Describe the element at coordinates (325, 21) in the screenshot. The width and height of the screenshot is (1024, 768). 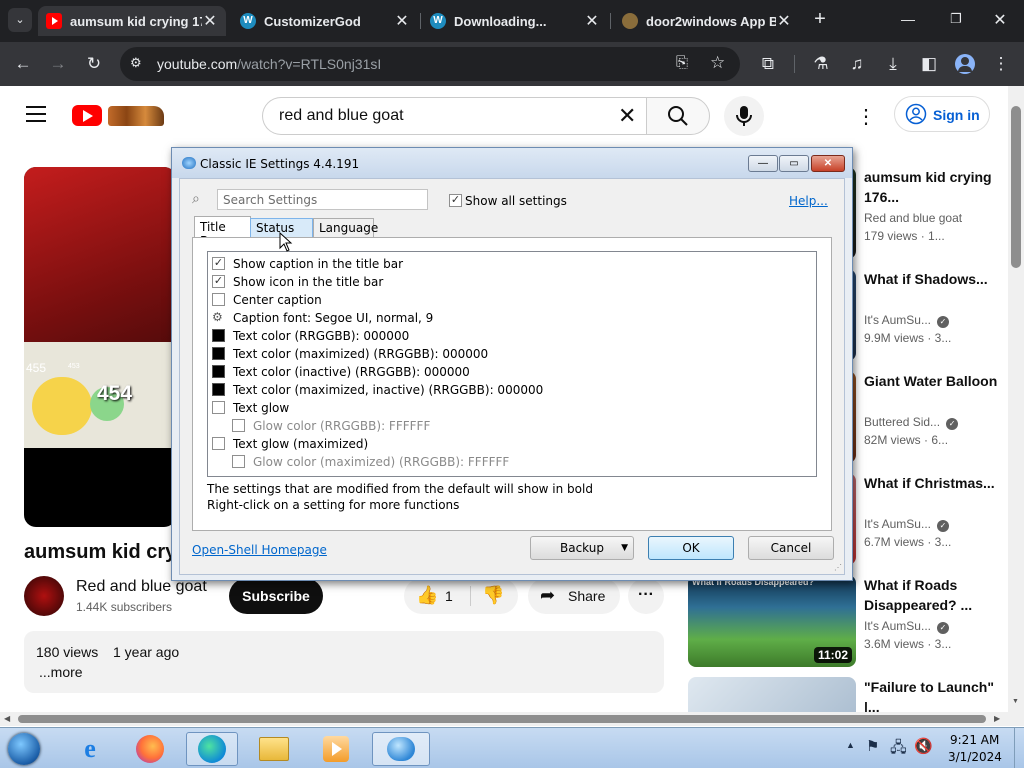
I see `browser-tab-customizergod: W CustomizerGod ✕` at that location.